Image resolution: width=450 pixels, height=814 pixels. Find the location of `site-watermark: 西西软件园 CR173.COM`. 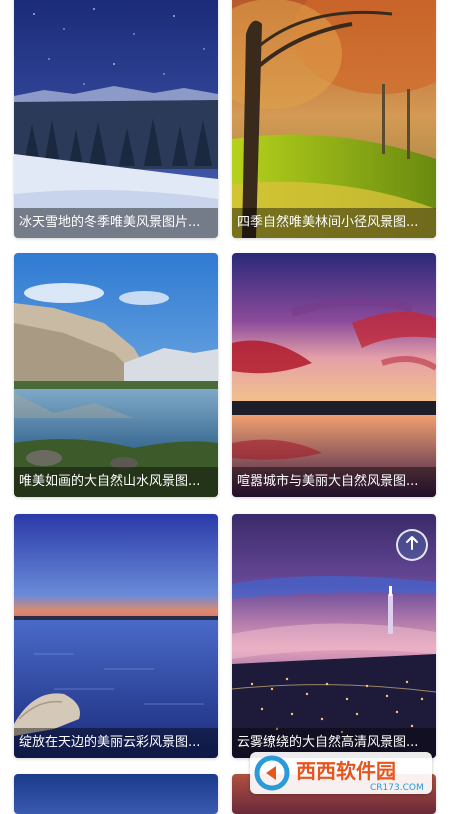

site-watermark: 西西软件园 CR173.COM is located at coordinates (341, 773).